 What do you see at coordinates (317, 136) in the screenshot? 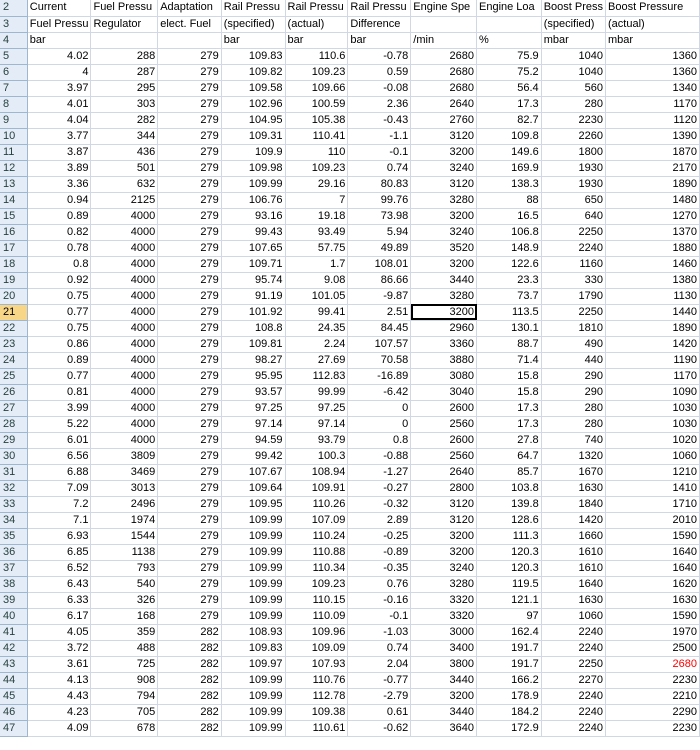
I see `cell-rail-pressure-actual: 110.41` at bounding box center [317, 136].